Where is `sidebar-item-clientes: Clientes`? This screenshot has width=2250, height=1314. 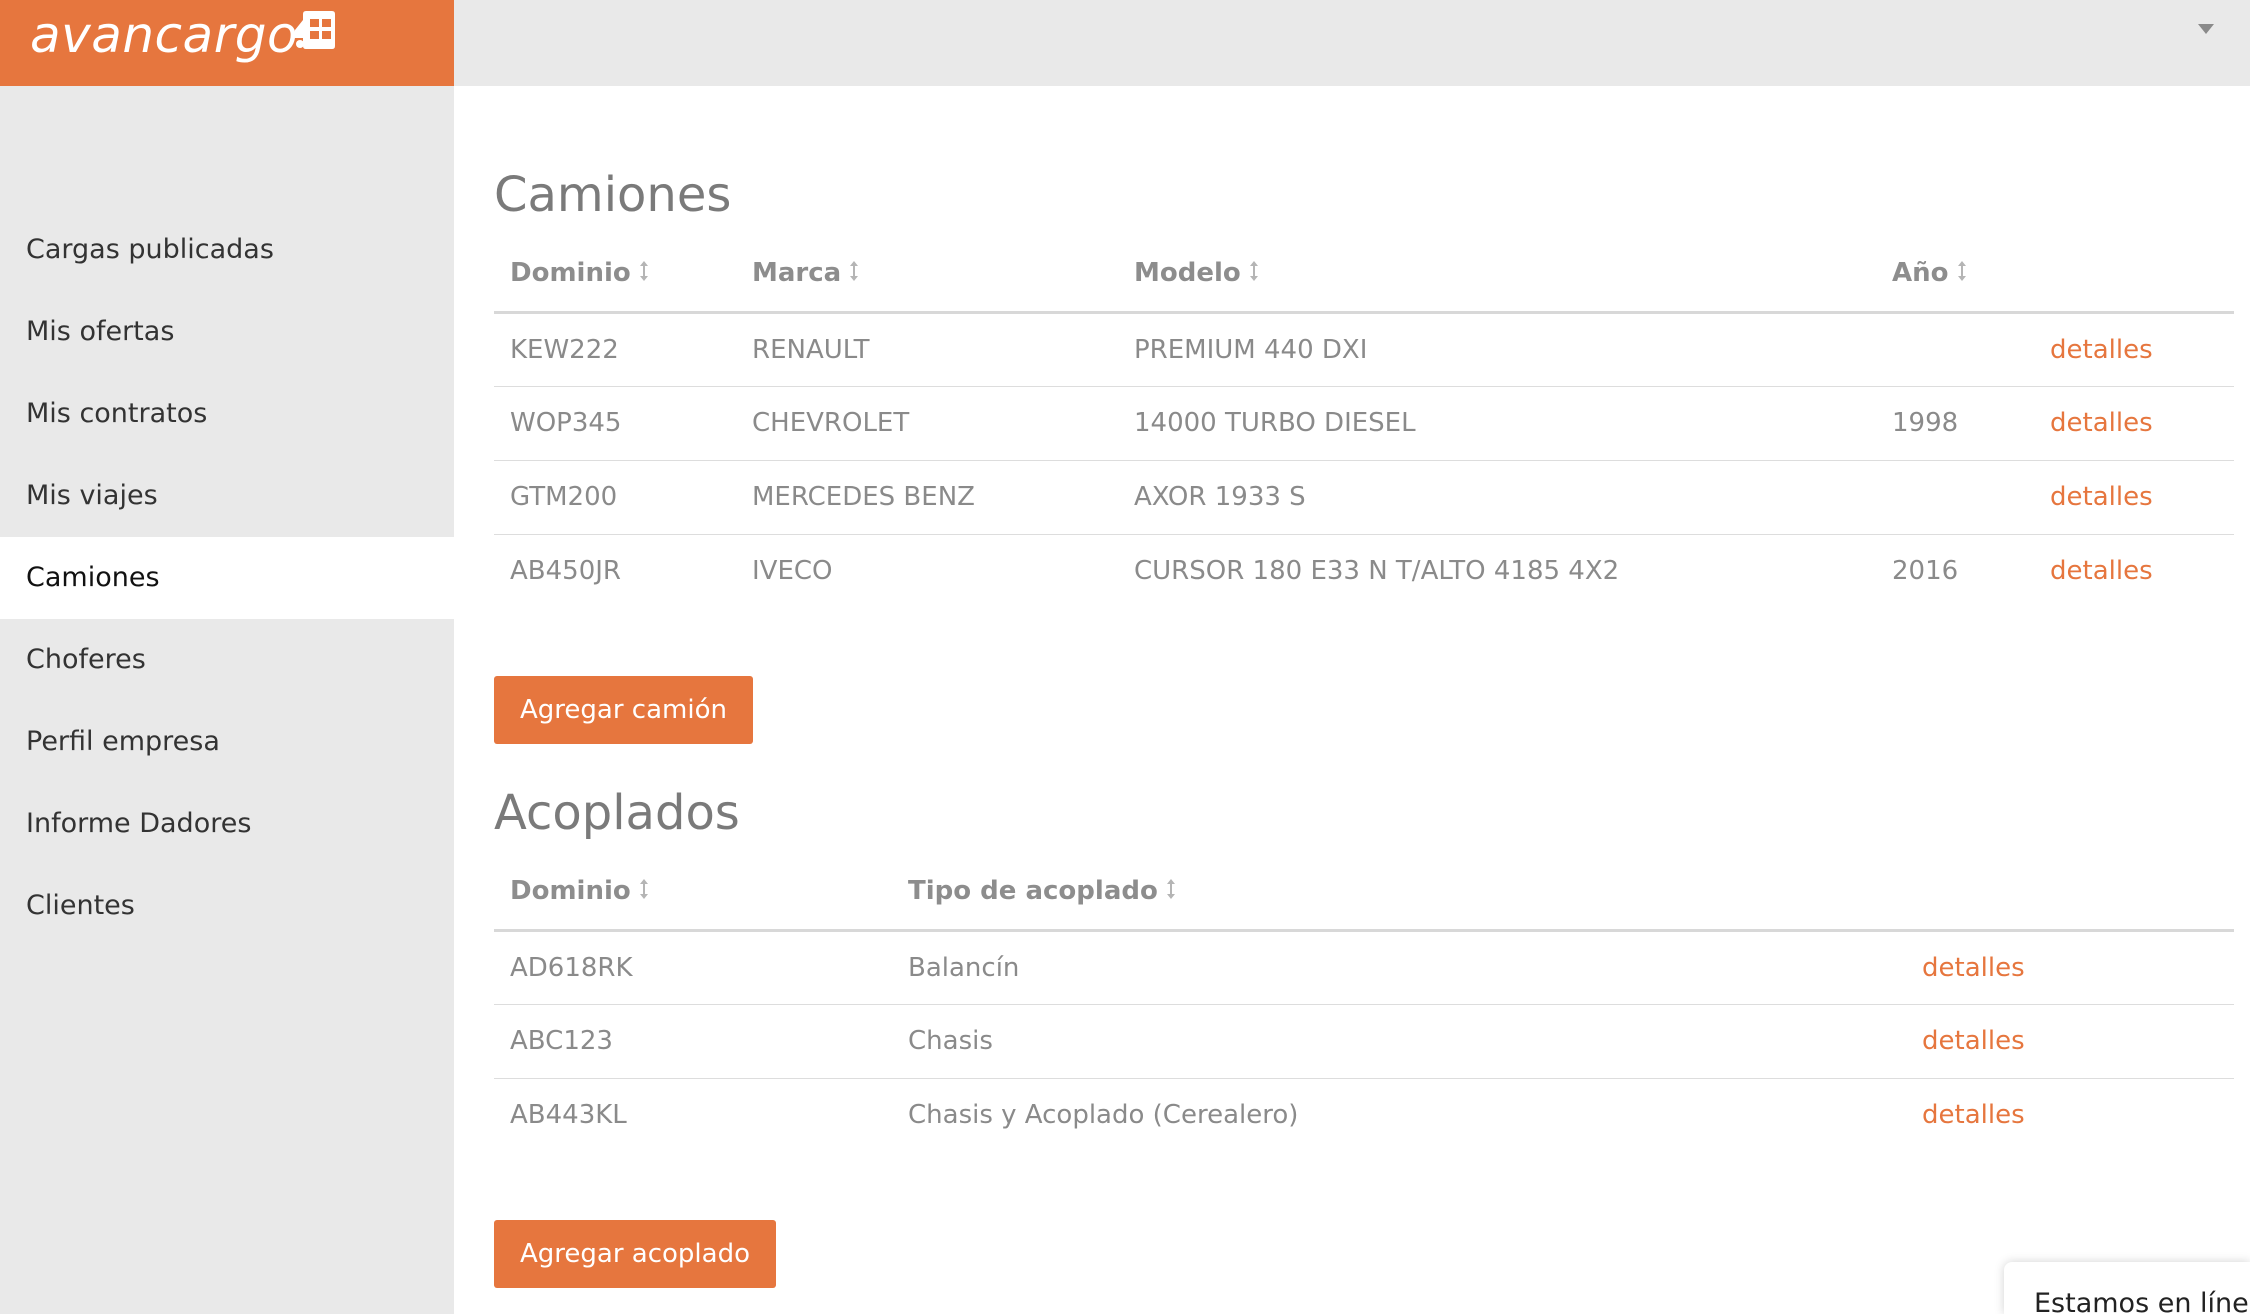
sidebar-item-clientes: Clientes is located at coordinates (227, 906).